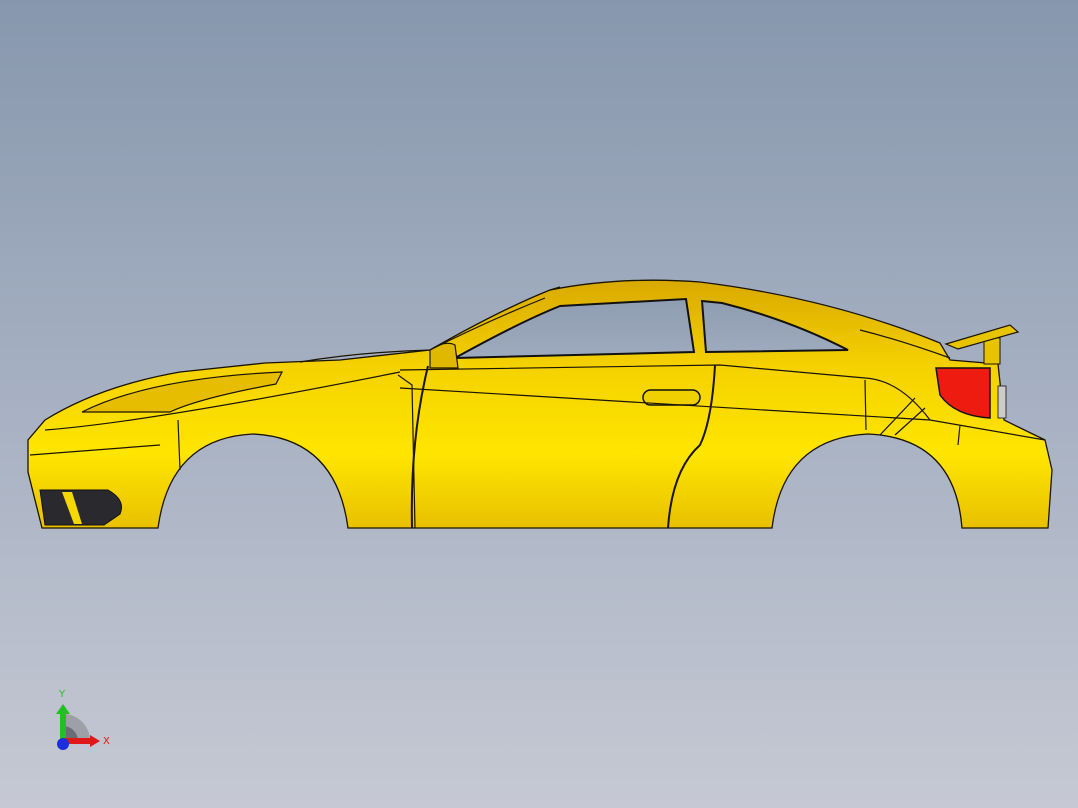  What do you see at coordinates (62, 694) in the screenshot?
I see `y-axis-label: Y` at bounding box center [62, 694].